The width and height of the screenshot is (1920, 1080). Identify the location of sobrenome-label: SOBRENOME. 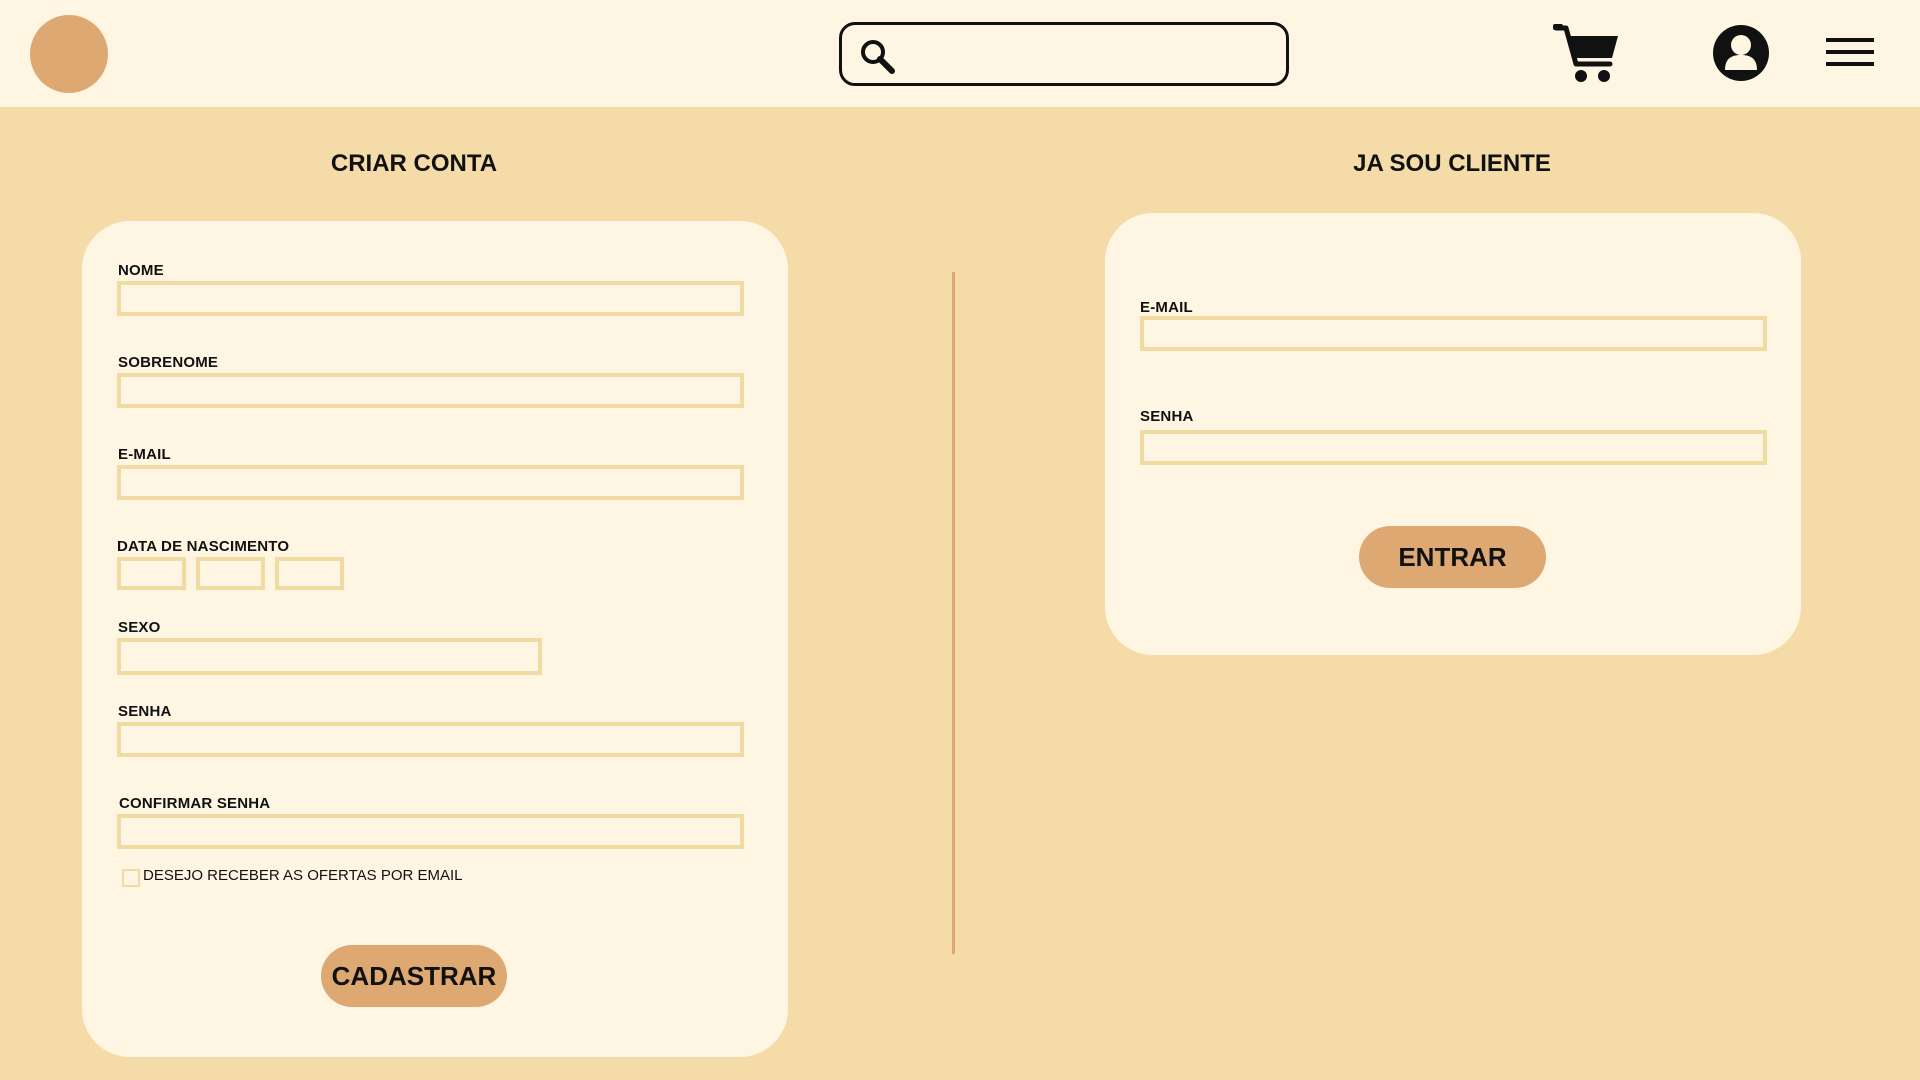
(168, 362).